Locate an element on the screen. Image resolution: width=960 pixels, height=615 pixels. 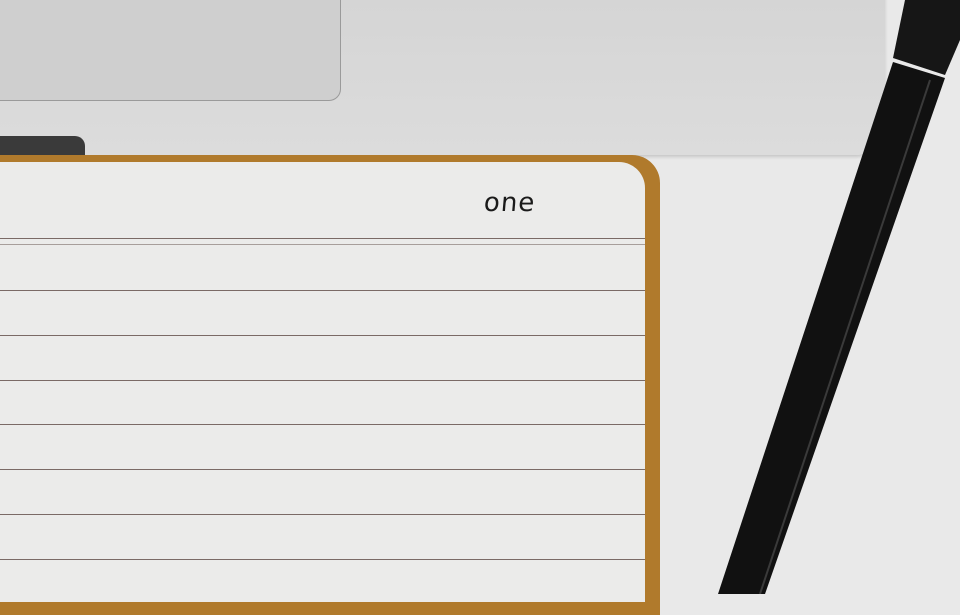
pen-cap is located at coordinates (926, 37).